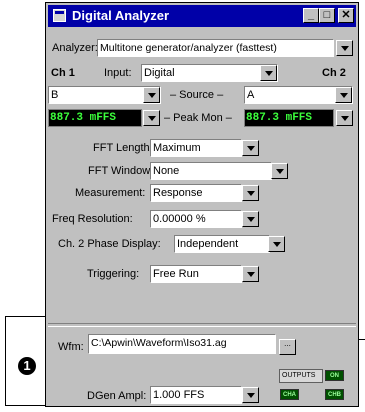 This screenshot has width=365, height=412. Describe the element at coordinates (121, 15) in the screenshot. I see `window-title: Digital Analyzer` at that location.